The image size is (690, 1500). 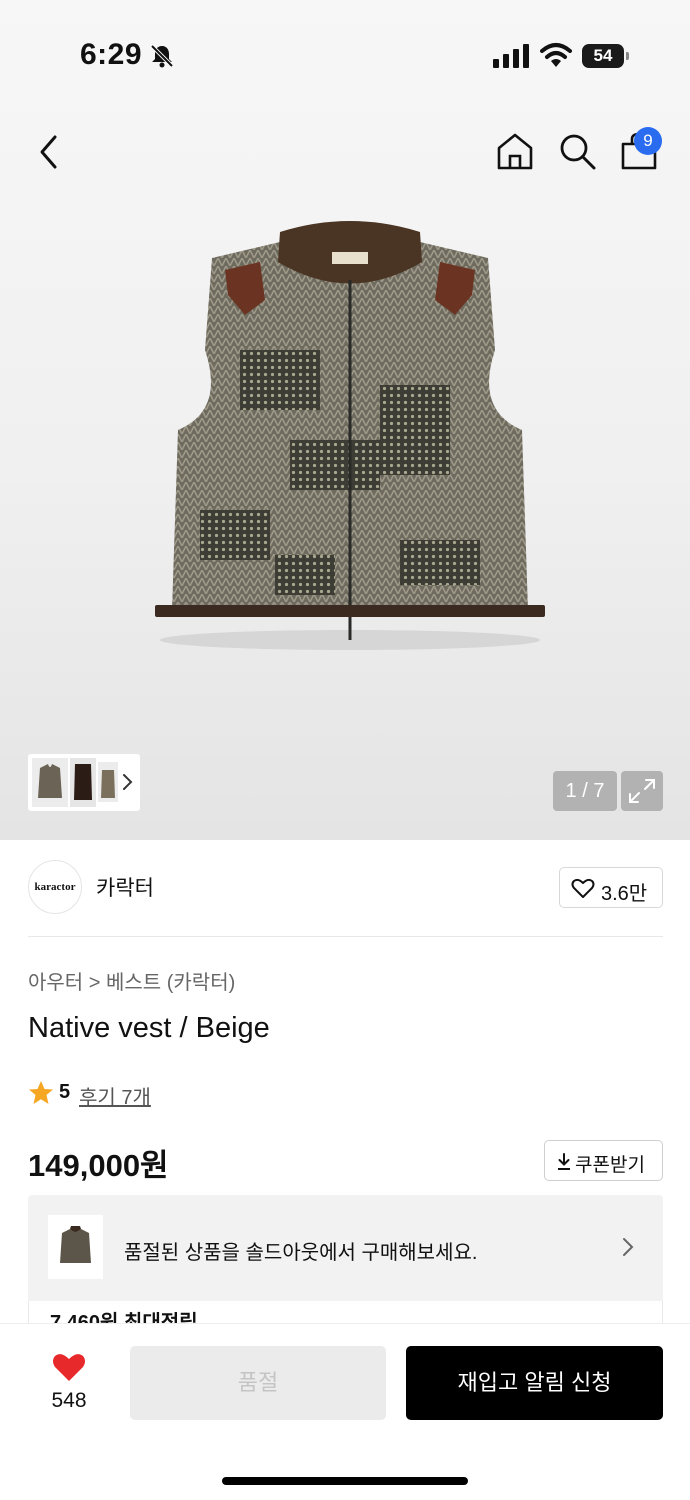 What do you see at coordinates (115, 1095) in the screenshot?
I see `review-count-link: 후기 7개` at bounding box center [115, 1095].